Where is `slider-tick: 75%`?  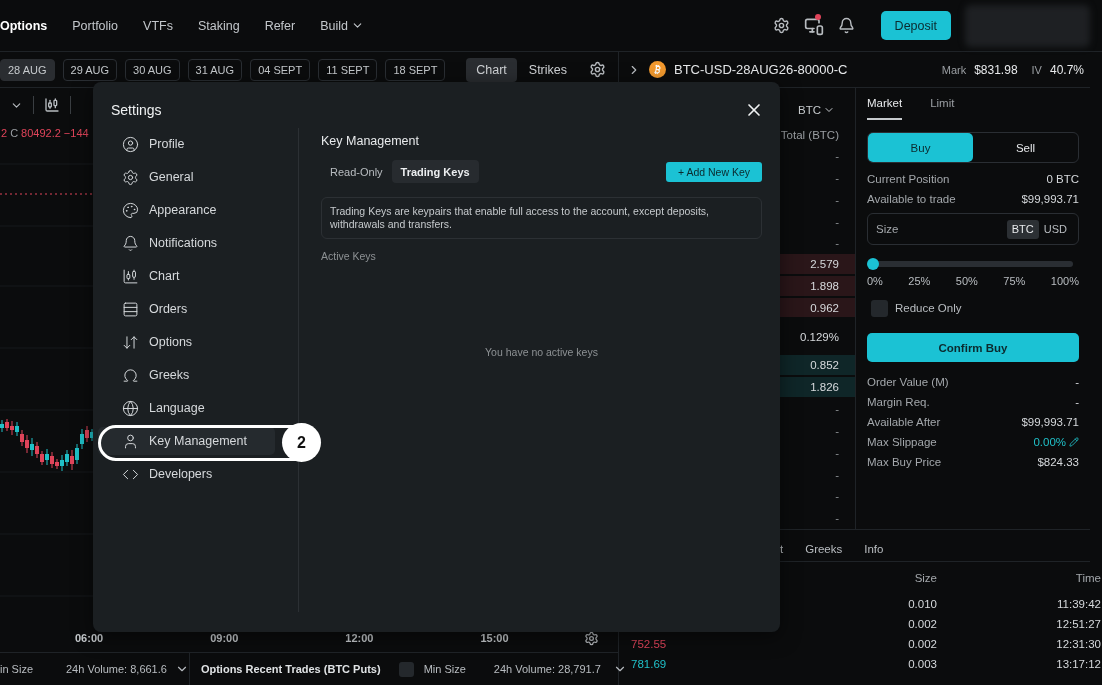
slider-tick: 75% is located at coordinates (1014, 281).